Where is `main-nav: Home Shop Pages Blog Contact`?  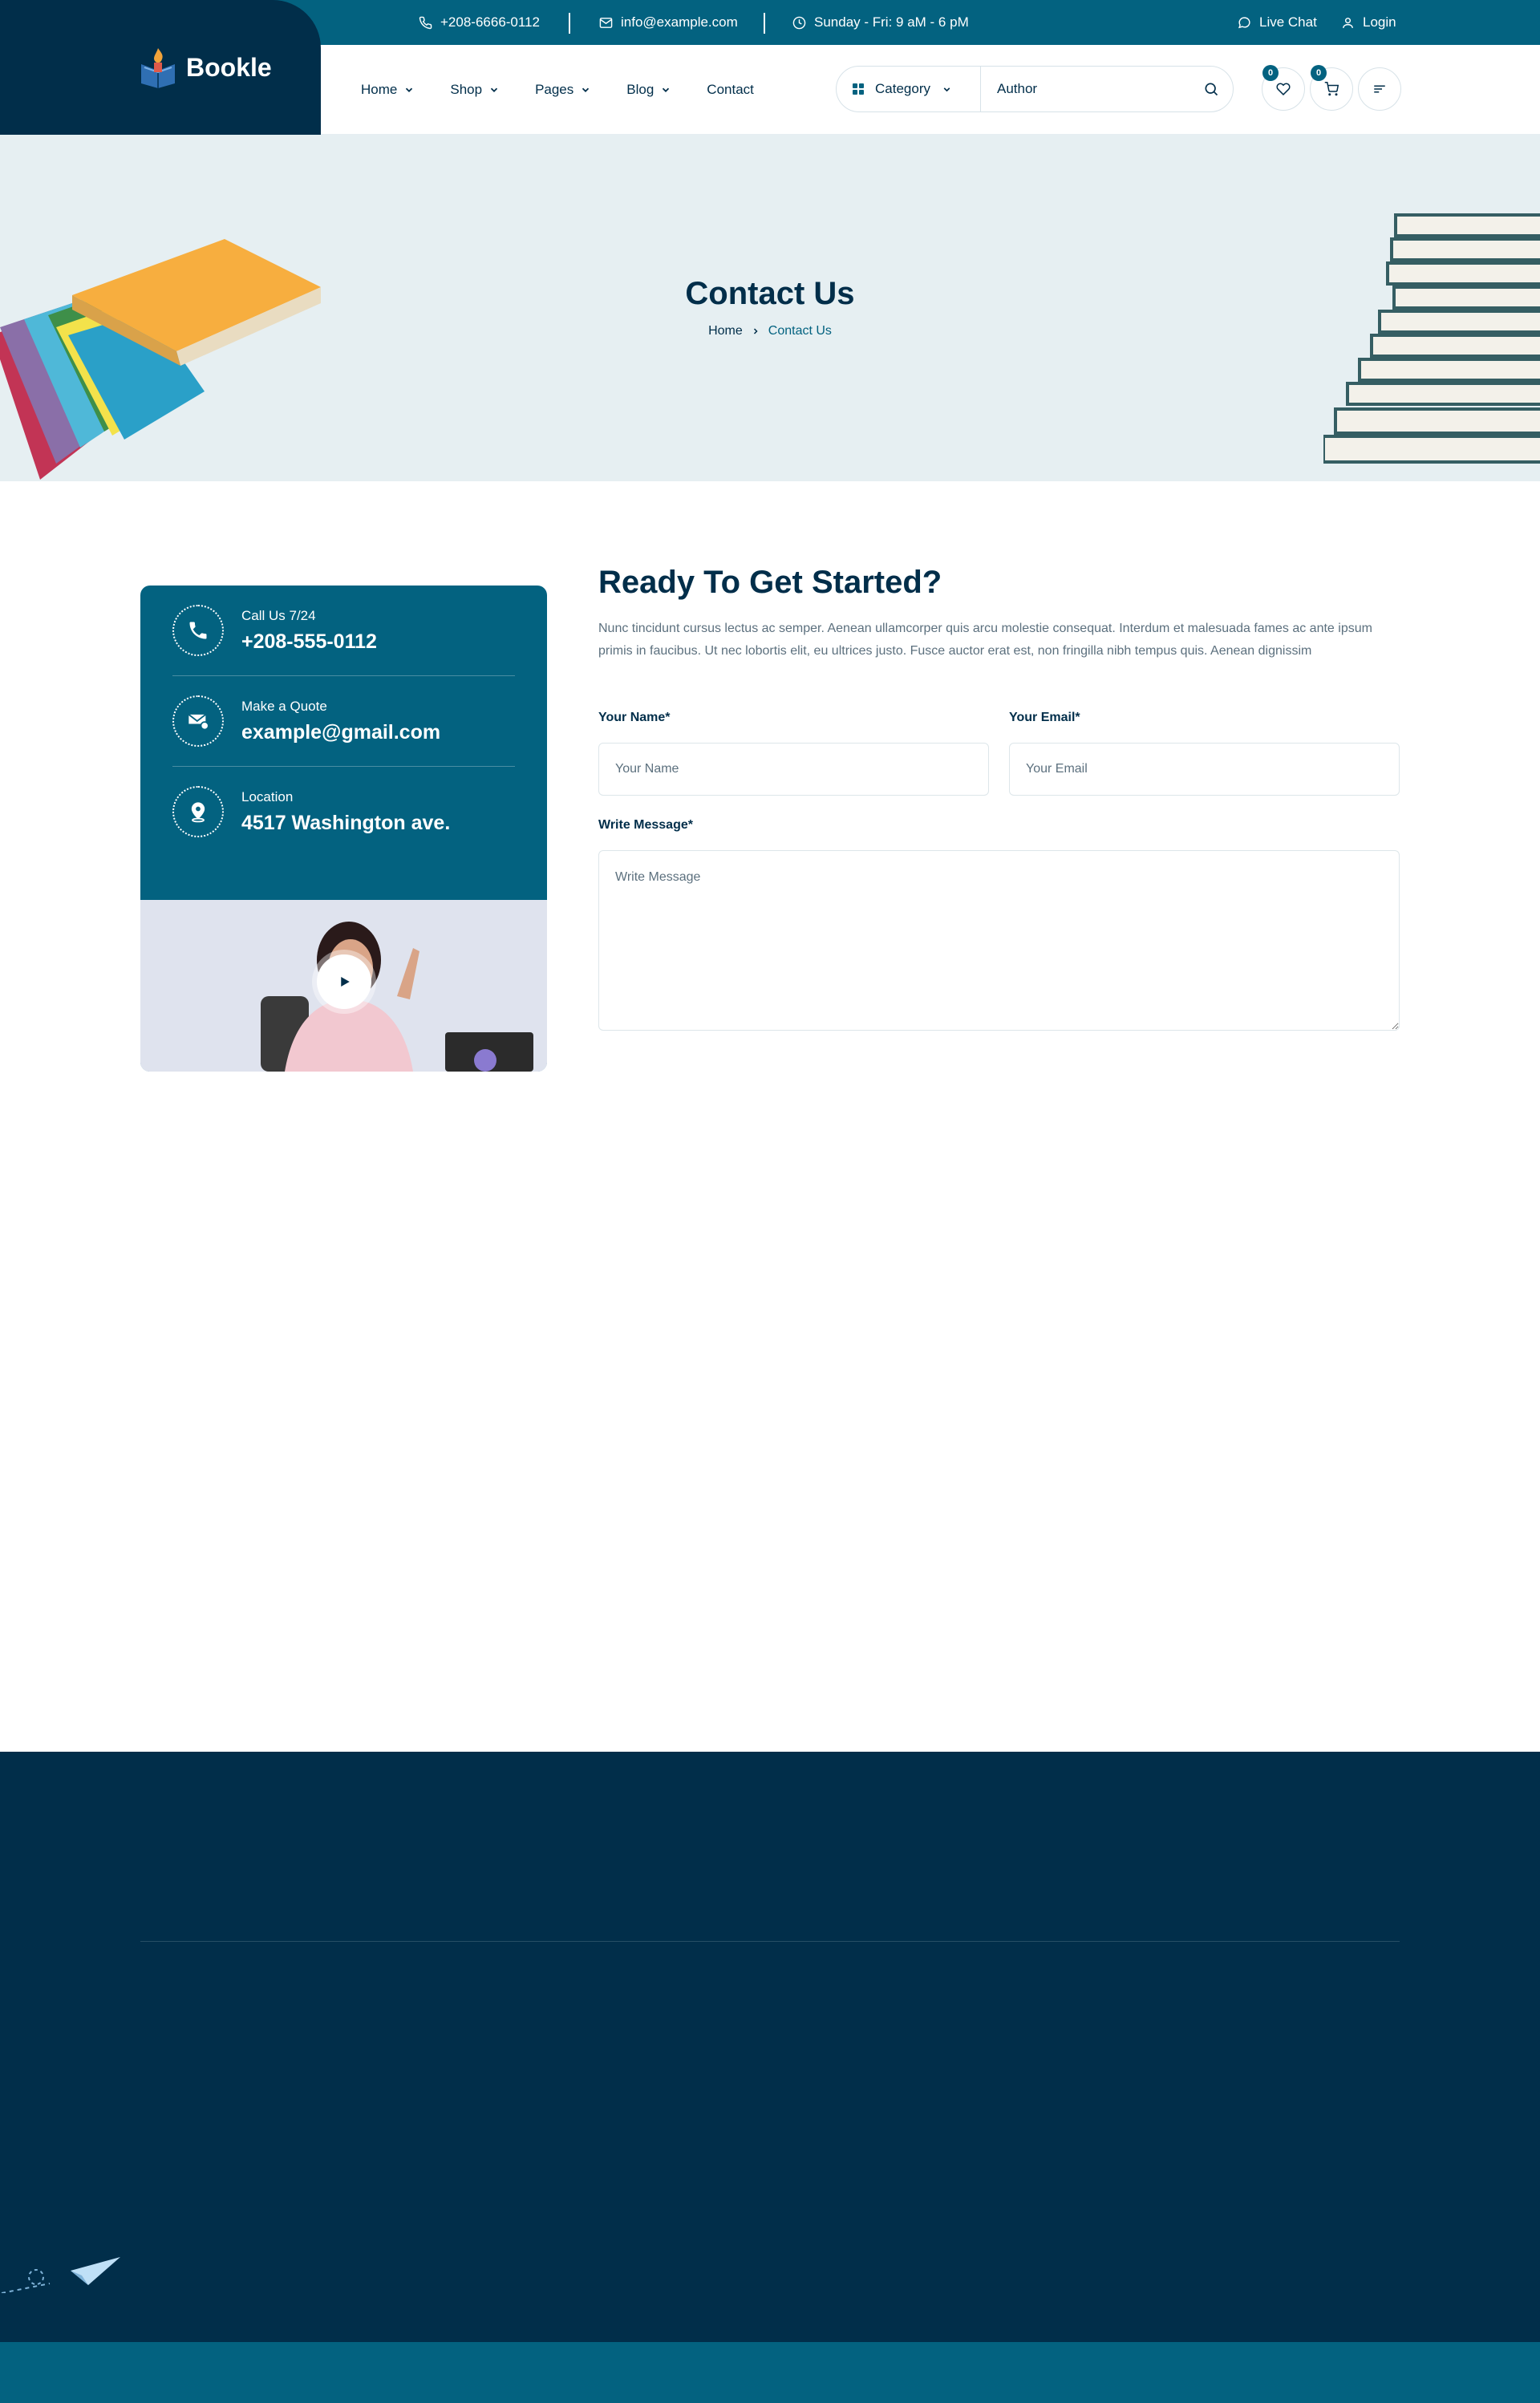
main-nav: Home Shop Pages Blog Contact is located at coordinates (557, 90).